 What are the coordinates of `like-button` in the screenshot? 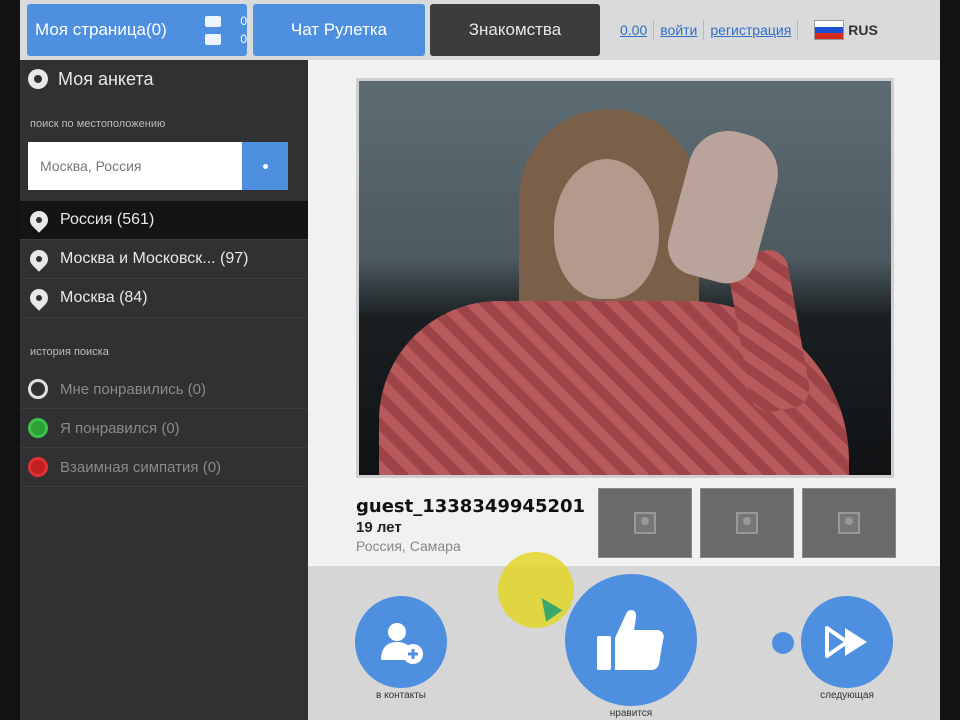 It's located at (631, 640).